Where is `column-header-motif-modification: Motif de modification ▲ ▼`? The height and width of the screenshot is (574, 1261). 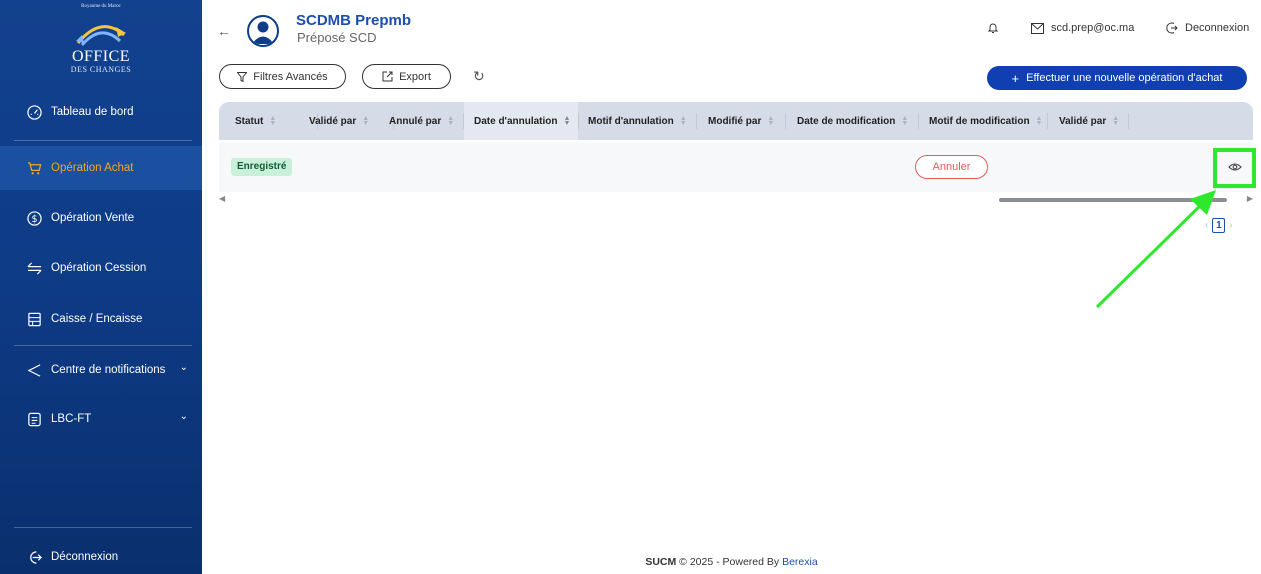
column-header-motif-modification: Motif de modification ▲ ▼ is located at coordinates (983, 121).